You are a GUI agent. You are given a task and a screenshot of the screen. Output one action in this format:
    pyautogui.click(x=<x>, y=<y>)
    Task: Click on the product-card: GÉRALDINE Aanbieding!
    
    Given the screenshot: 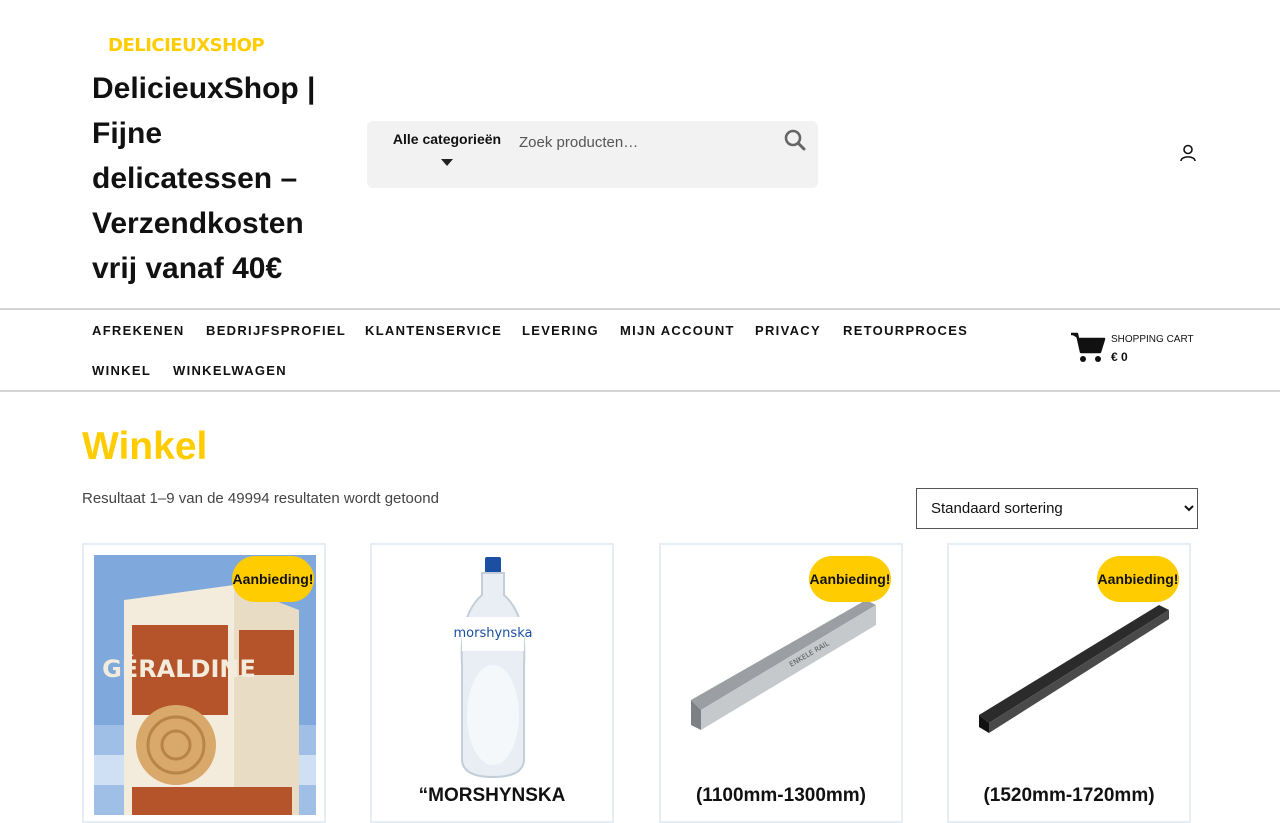 What is the action you would take?
    pyautogui.click(x=204, y=683)
    